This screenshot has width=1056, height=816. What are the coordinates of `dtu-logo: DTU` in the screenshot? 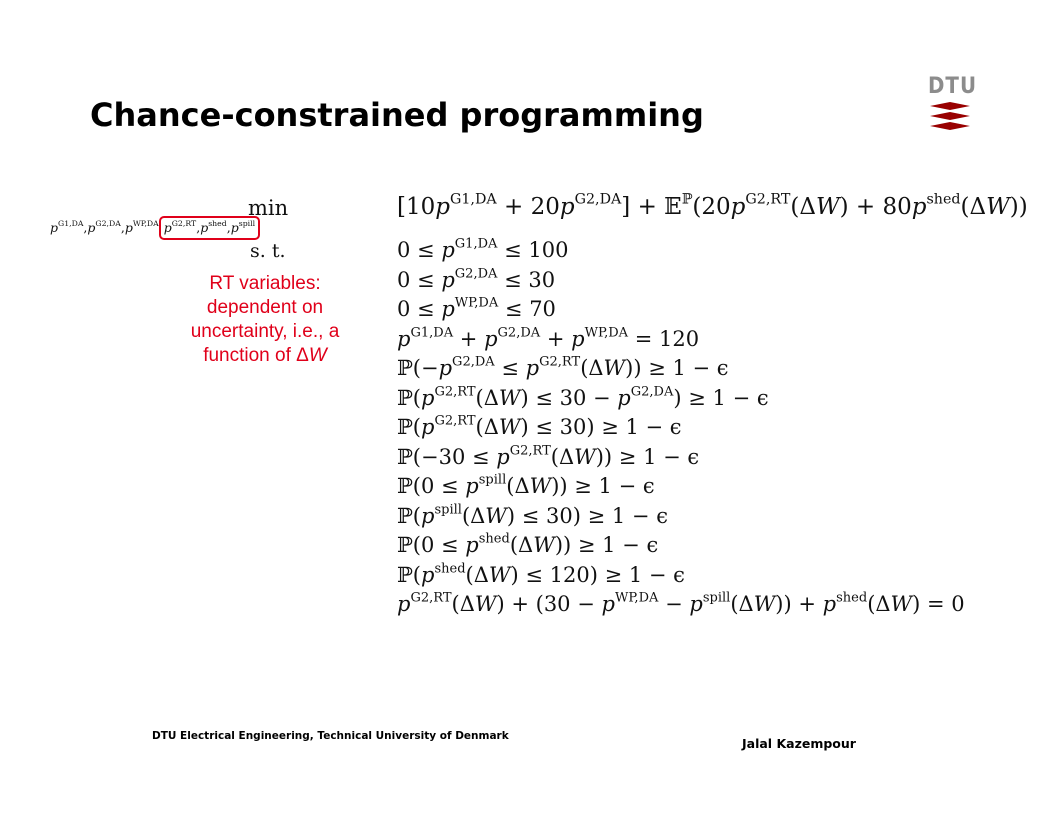 It's located at (953, 103).